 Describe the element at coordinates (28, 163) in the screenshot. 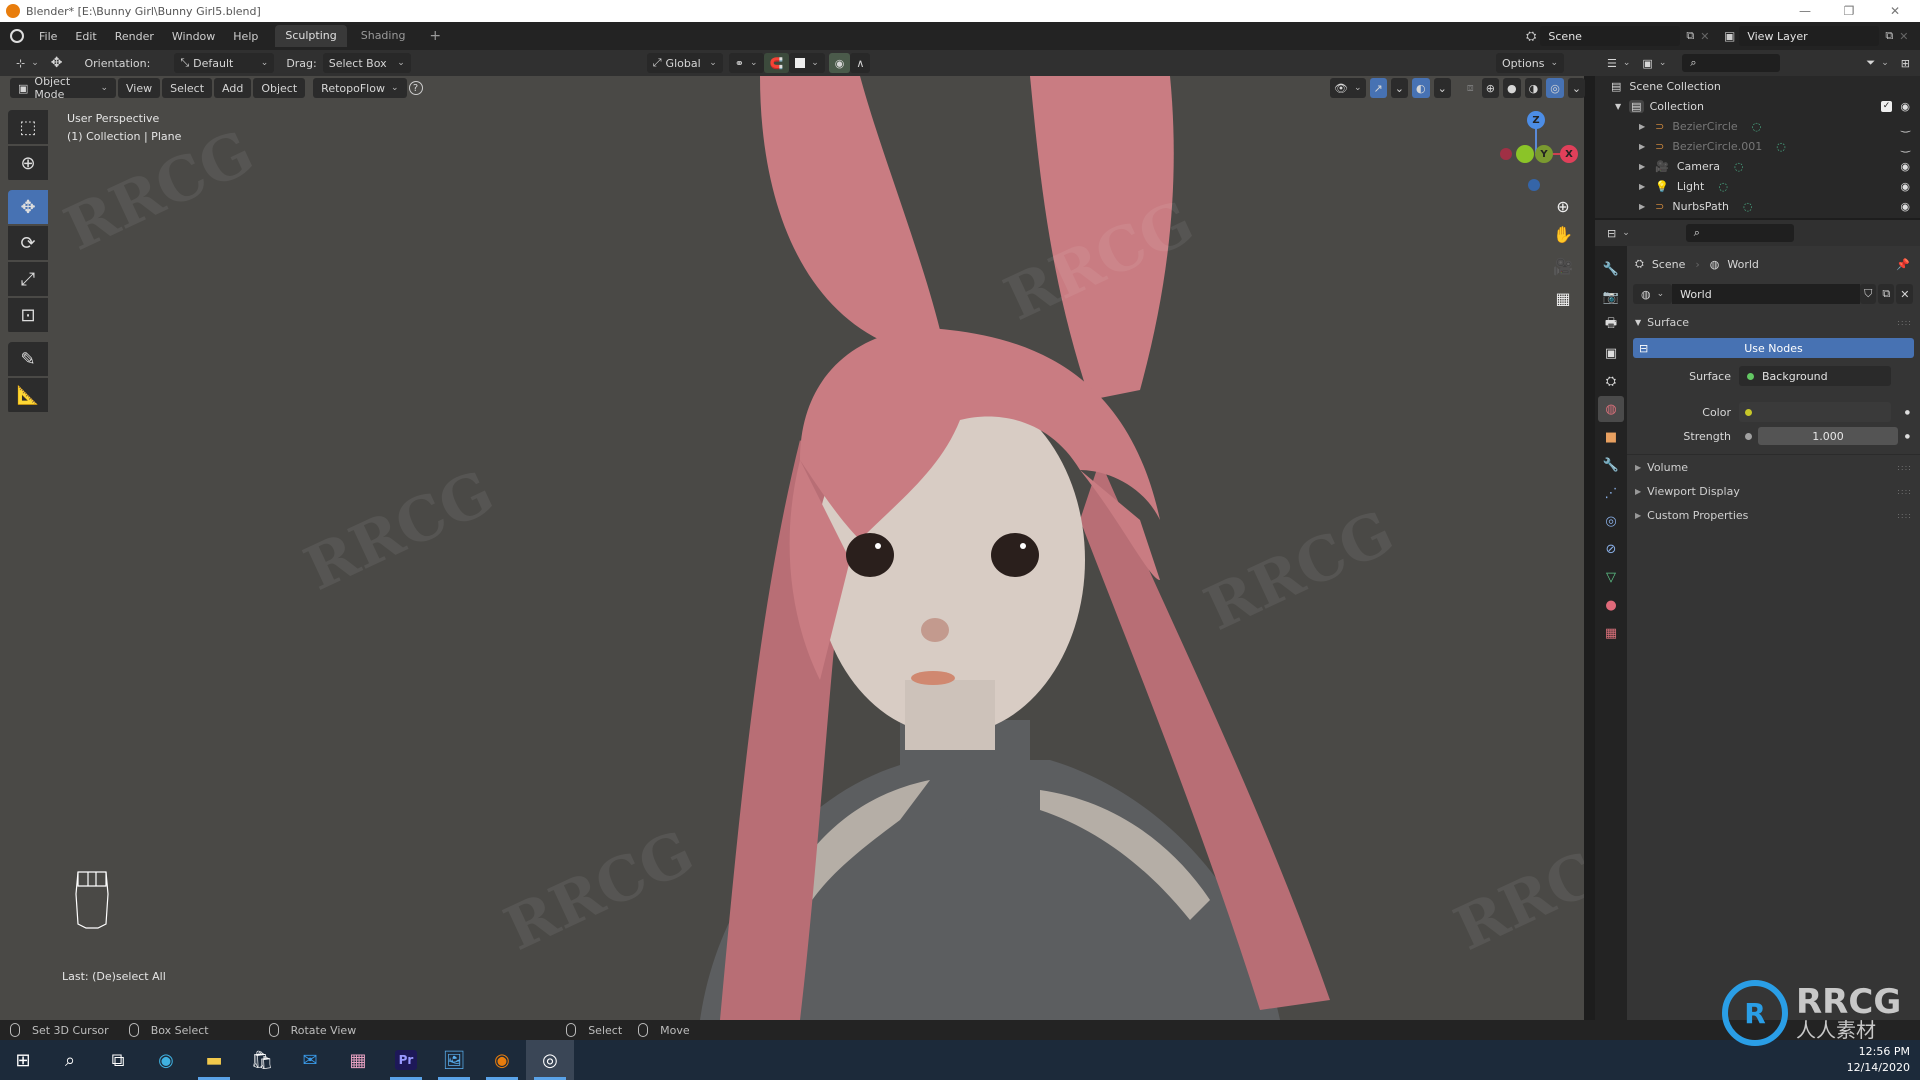

I see `cursor-tool-icon: ⊕` at that location.